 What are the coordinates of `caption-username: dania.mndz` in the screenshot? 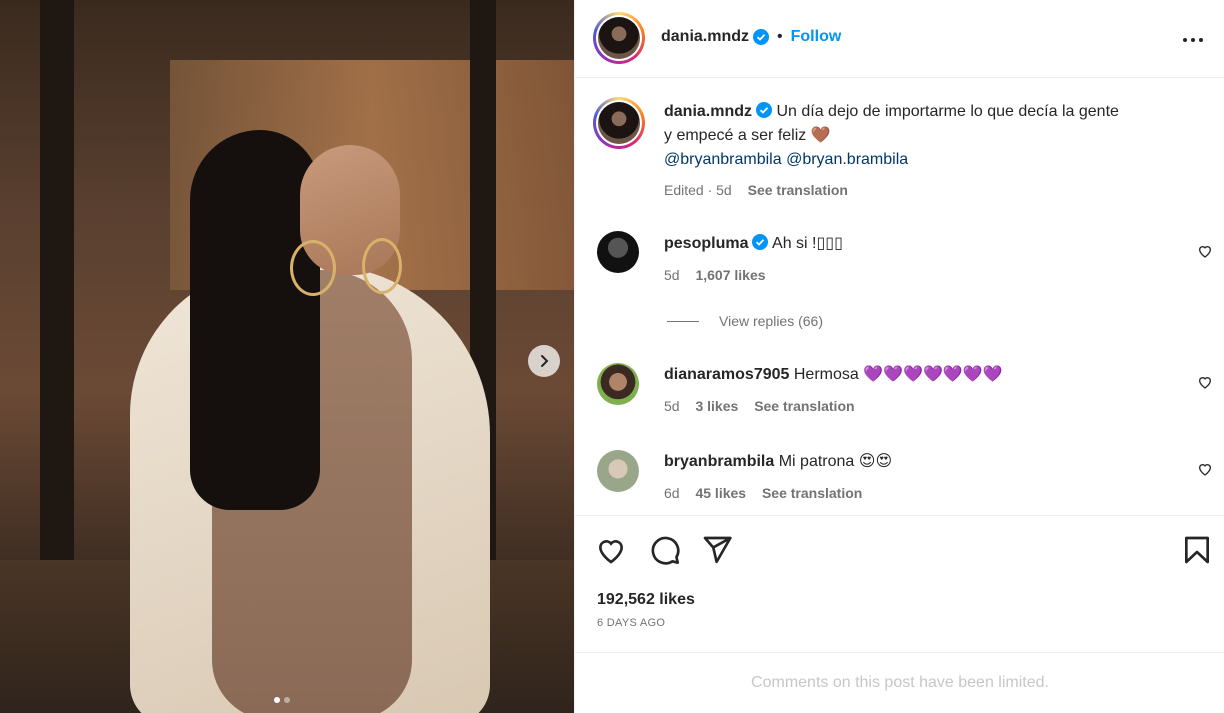 It's located at (708, 111).